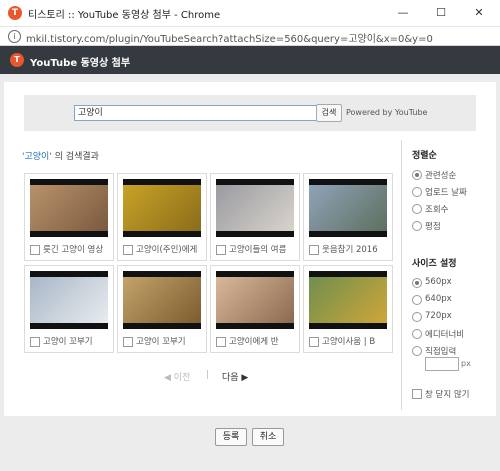 The width and height of the screenshot is (500, 471). I want to click on close-window-button: ✕, so click(479, 13).